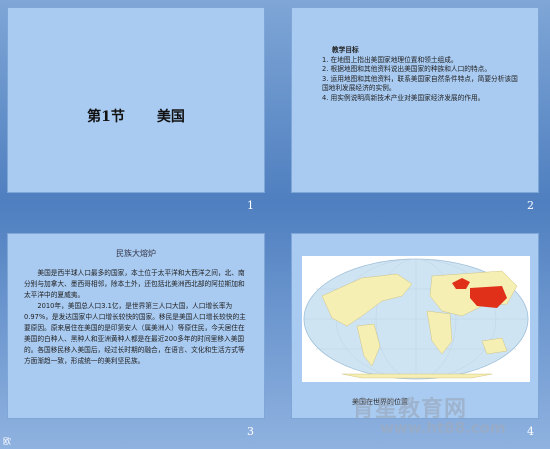 Image resolution: width=550 pixels, height=449 pixels. Describe the element at coordinates (530, 431) in the screenshot. I see `slide-number: 4` at that location.